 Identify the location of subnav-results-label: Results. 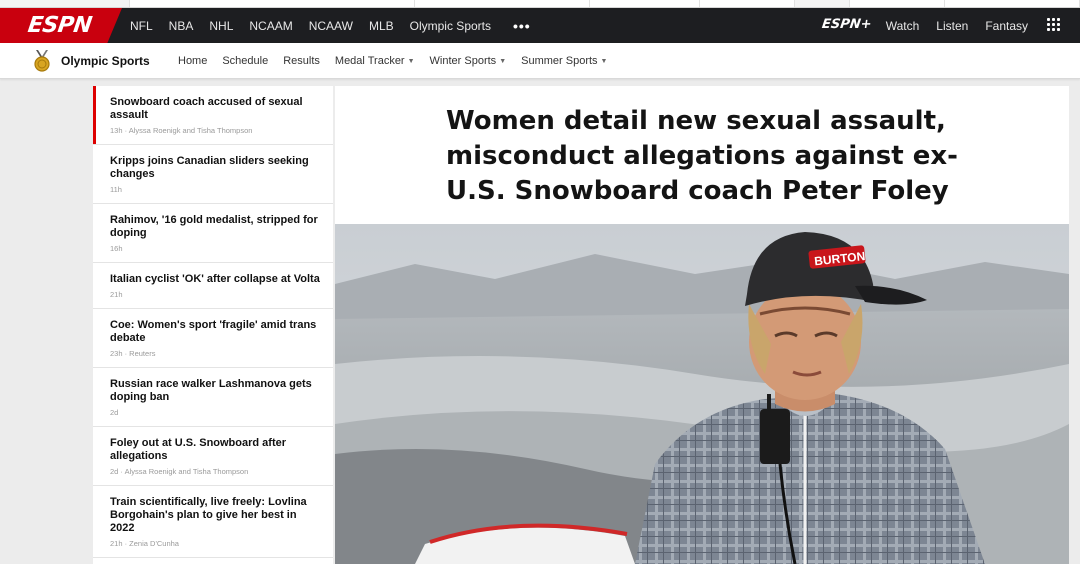
(301, 61).